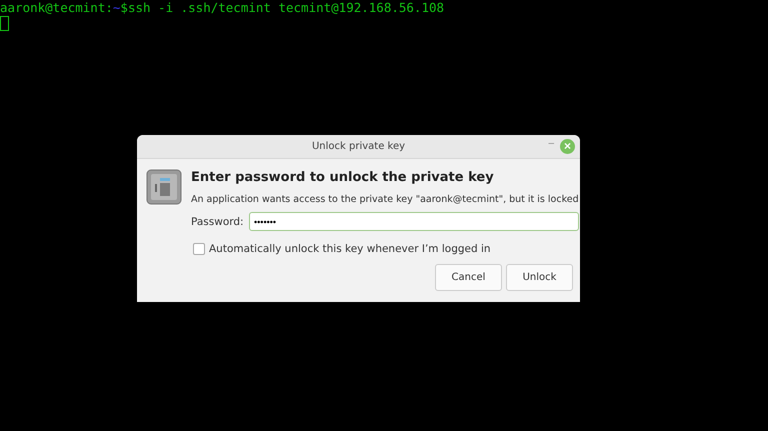 This screenshot has height=431, width=768. I want to click on safe-icon, so click(164, 187).